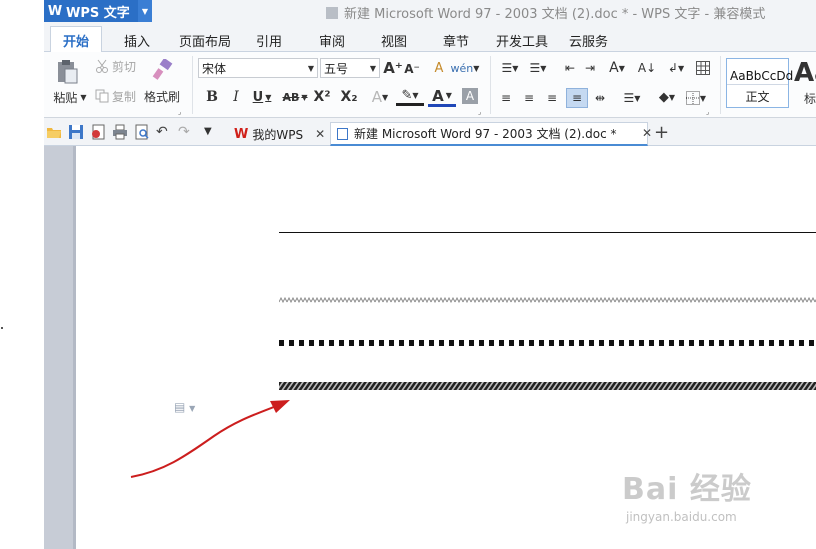 This screenshot has width=816, height=549. I want to click on align-right-icon: ≡, so click(552, 98).